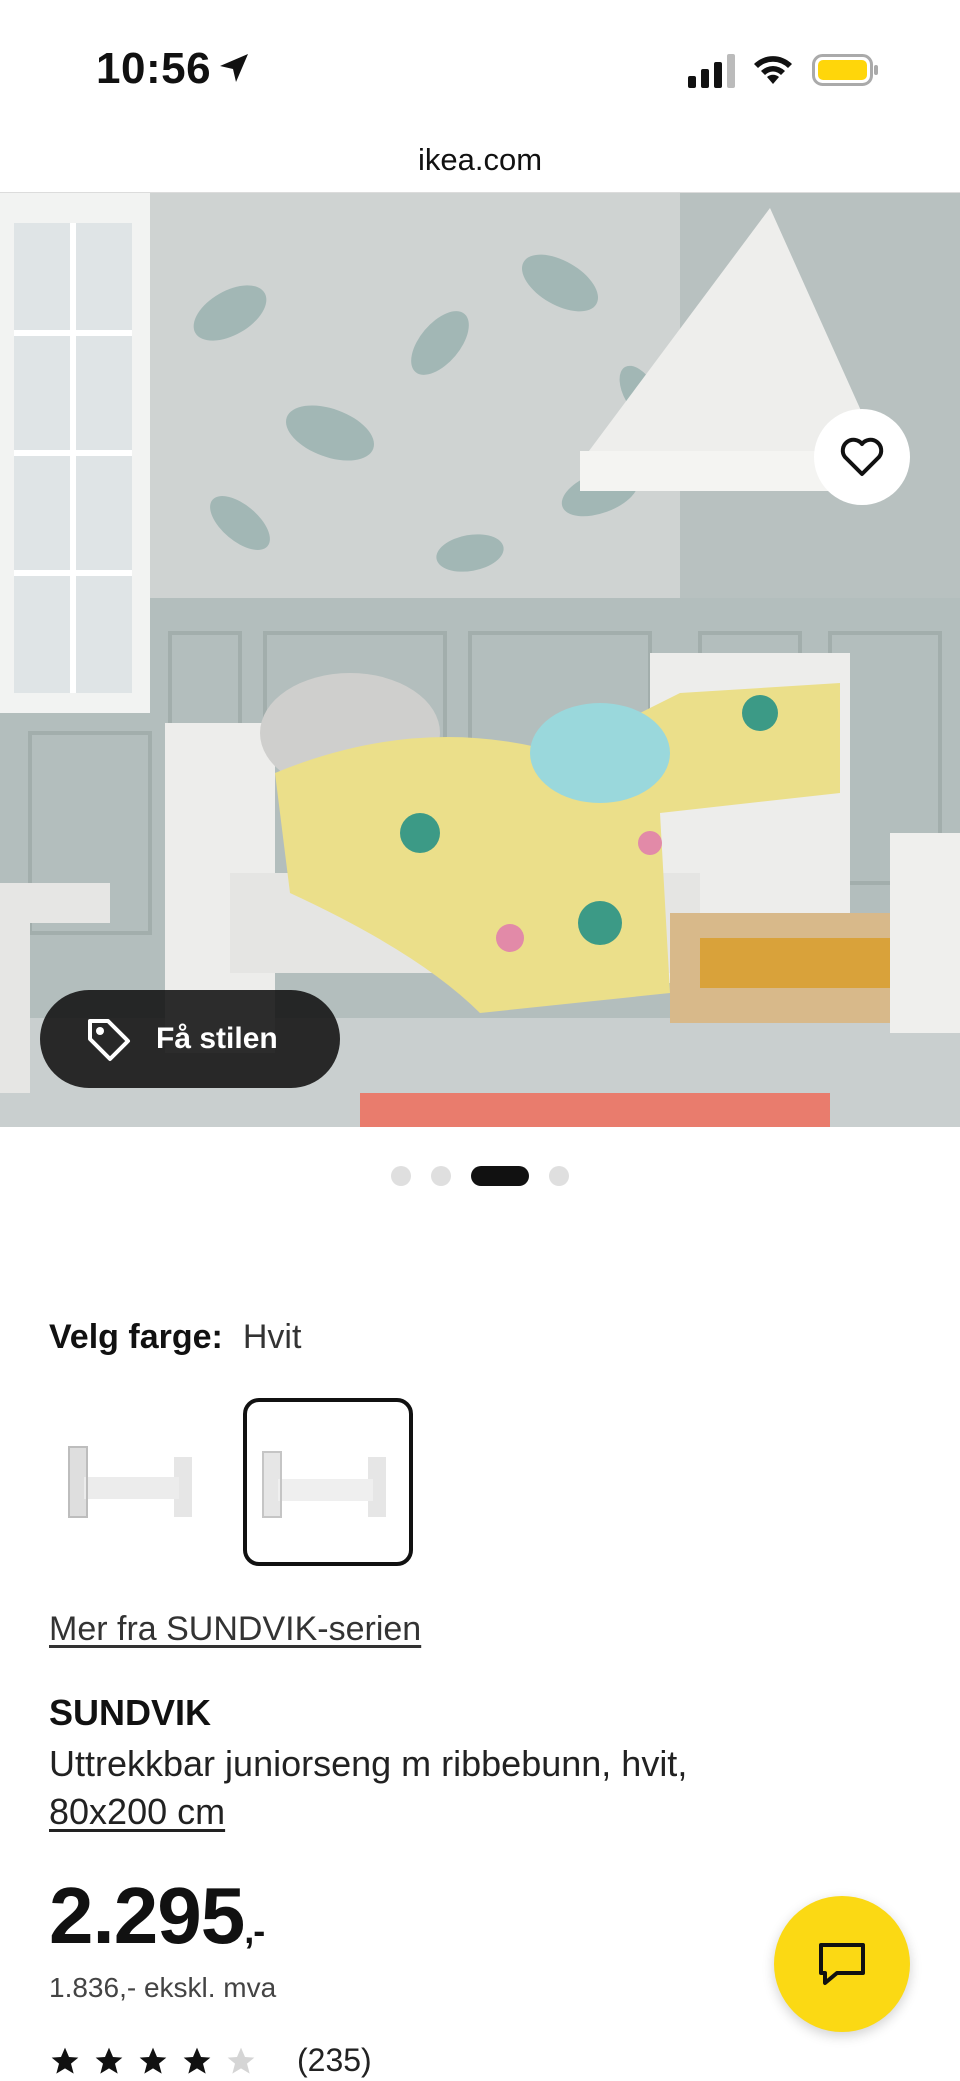 Image resolution: width=960 pixels, height=2081 pixels. I want to click on heart-icon, so click(862, 456).